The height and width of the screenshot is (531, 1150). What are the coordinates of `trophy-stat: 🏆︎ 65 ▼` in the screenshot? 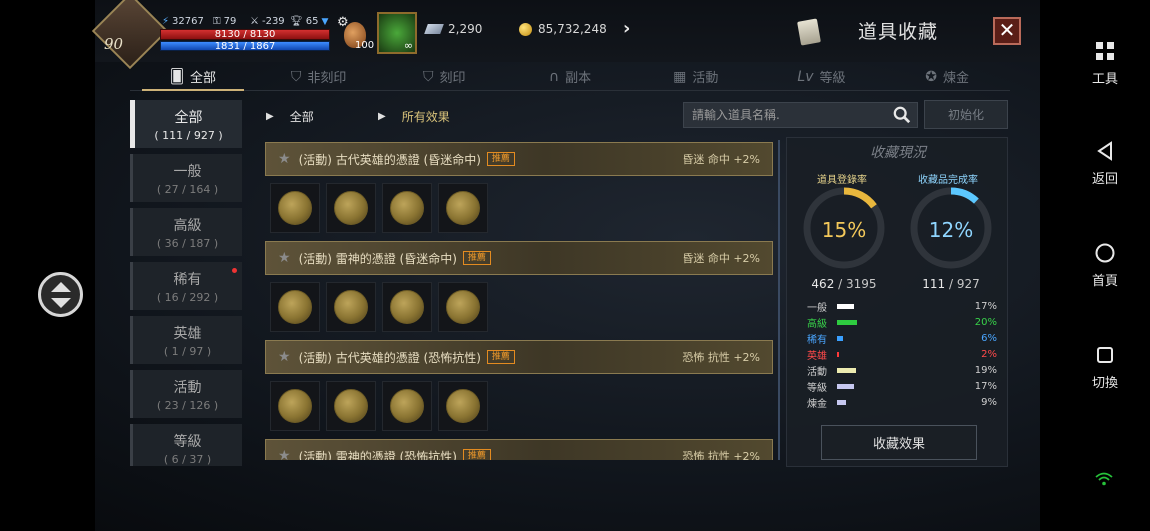 It's located at (309, 21).